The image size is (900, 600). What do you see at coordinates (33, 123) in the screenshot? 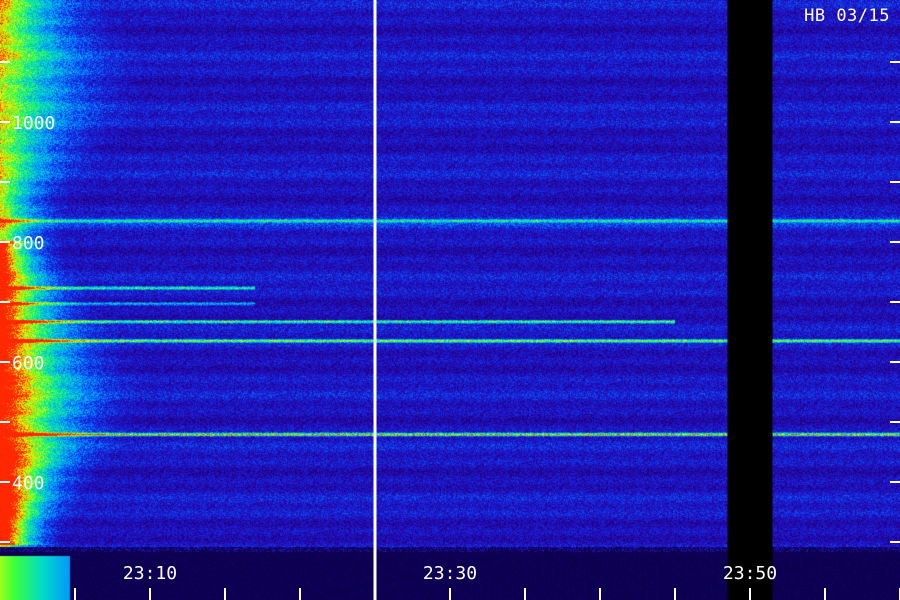
I see `y-tick-label: 1000` at bounding box center [33, 123].